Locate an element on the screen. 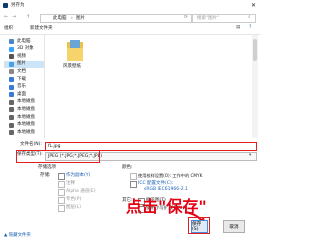 Image resolution: width=320 pixels, height=251 pixels. sidebar-item-label: 下载 is located at coordinates (21, 79).